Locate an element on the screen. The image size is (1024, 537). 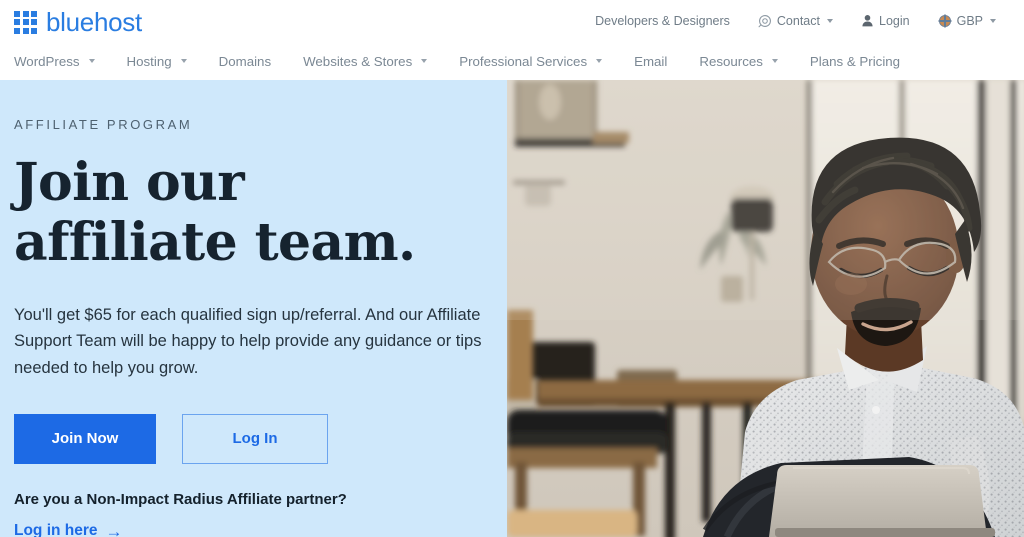
nav-item-wordpress: WordPress is located at coordinates (62, 61).